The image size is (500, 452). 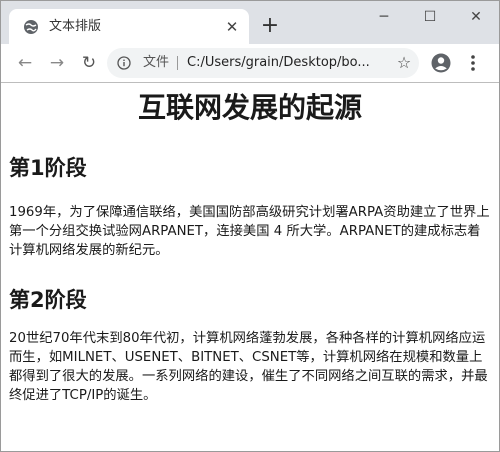 I want to click on minimize-button: ─, so click(x=384, y=17).